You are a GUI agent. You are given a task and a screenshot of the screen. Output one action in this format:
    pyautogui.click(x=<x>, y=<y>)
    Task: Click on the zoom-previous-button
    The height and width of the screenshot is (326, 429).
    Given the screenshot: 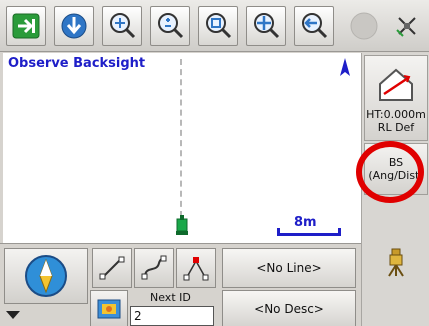 What is the action you would take?
    pyautogui.click(x=314, y=26)
    